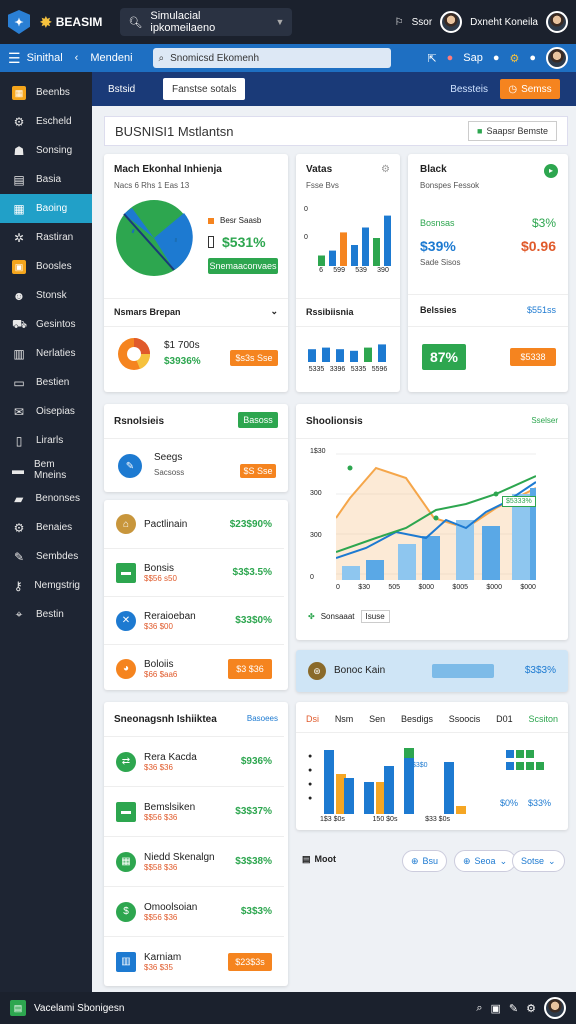 The image size is (576, 1024). Describe the element at coordinates (111, 58) in the screenshot. I see `nav-item: Mendeni` at that location.